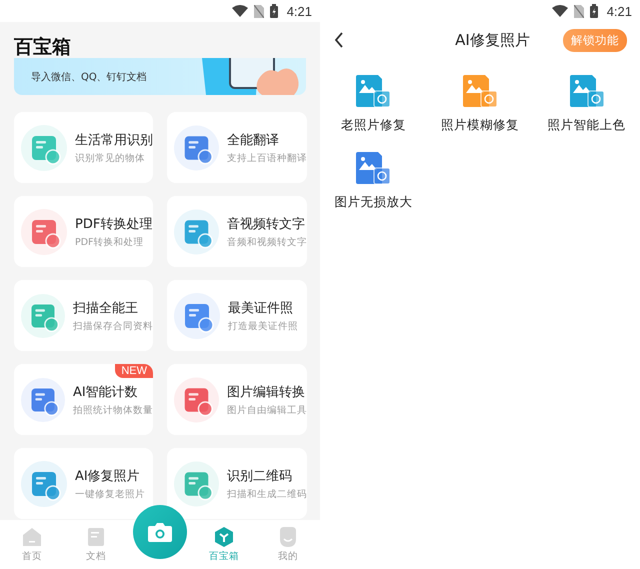 The image size is (640, 569). What do you see at coordinates (96, 536) in the screenshot?
I see `document-icon` at bounding box center [96, 536].